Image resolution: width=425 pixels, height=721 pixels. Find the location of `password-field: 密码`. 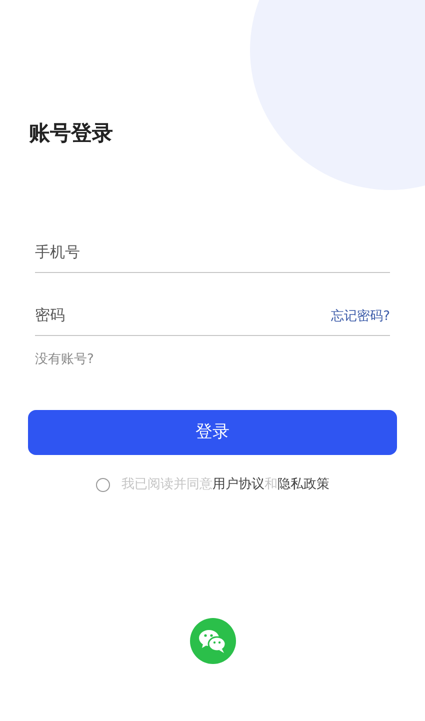

password-field: 密码 is located at coordinates (183, 315).